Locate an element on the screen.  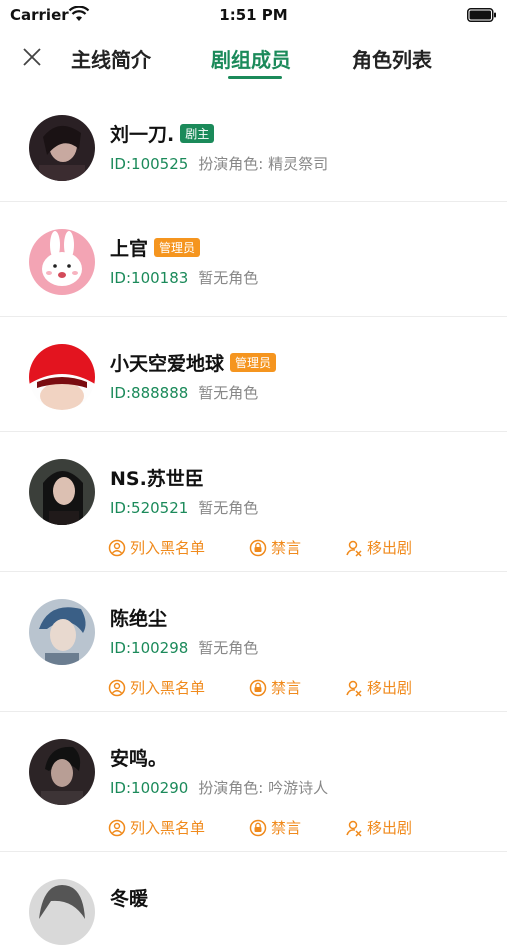
member-row: 冬暖 is located at coordinates (253, 898).